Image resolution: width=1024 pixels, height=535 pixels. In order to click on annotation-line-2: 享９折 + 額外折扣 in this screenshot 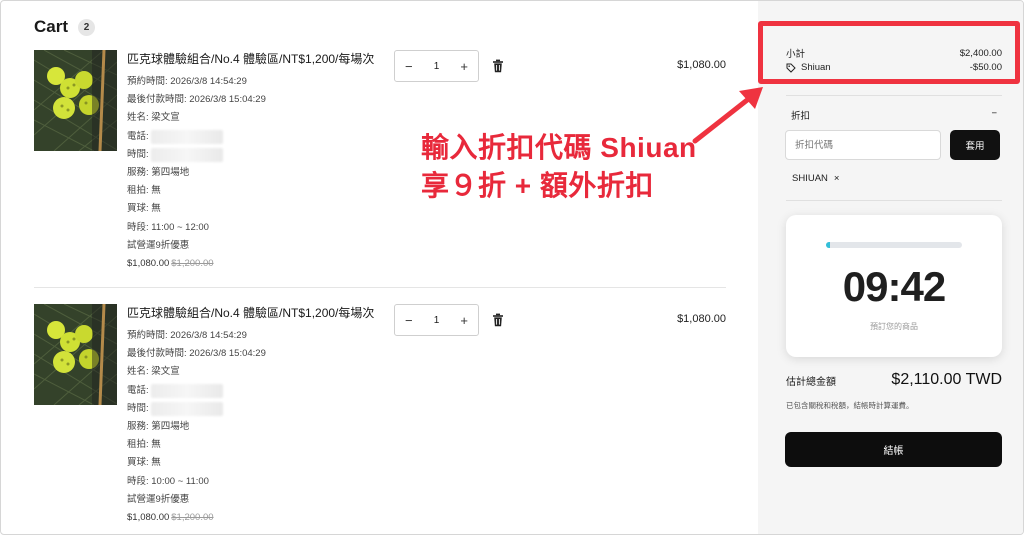, I will do `click(537, 185)`.